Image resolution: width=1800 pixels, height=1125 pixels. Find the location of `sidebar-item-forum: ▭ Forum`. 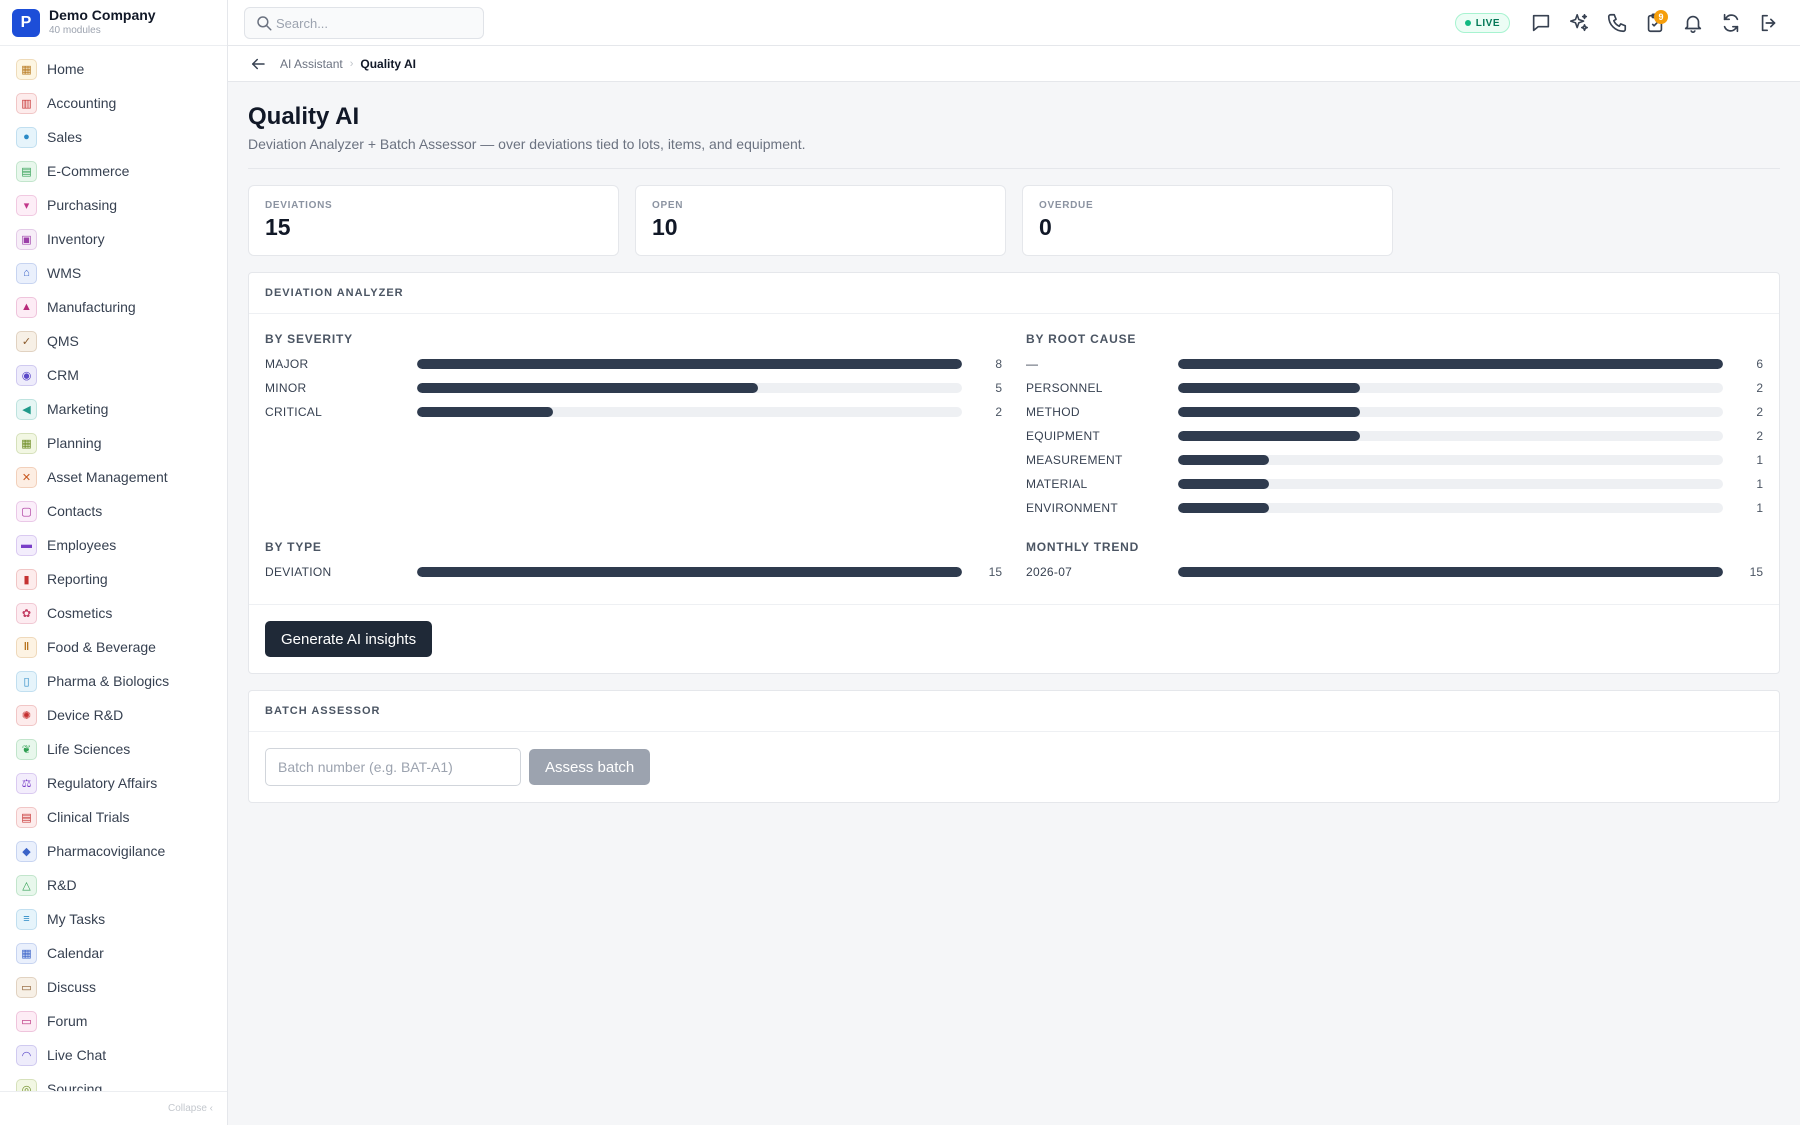

sidebar-item-forum: ▭ Forum is located at coordinates (113, 1021).